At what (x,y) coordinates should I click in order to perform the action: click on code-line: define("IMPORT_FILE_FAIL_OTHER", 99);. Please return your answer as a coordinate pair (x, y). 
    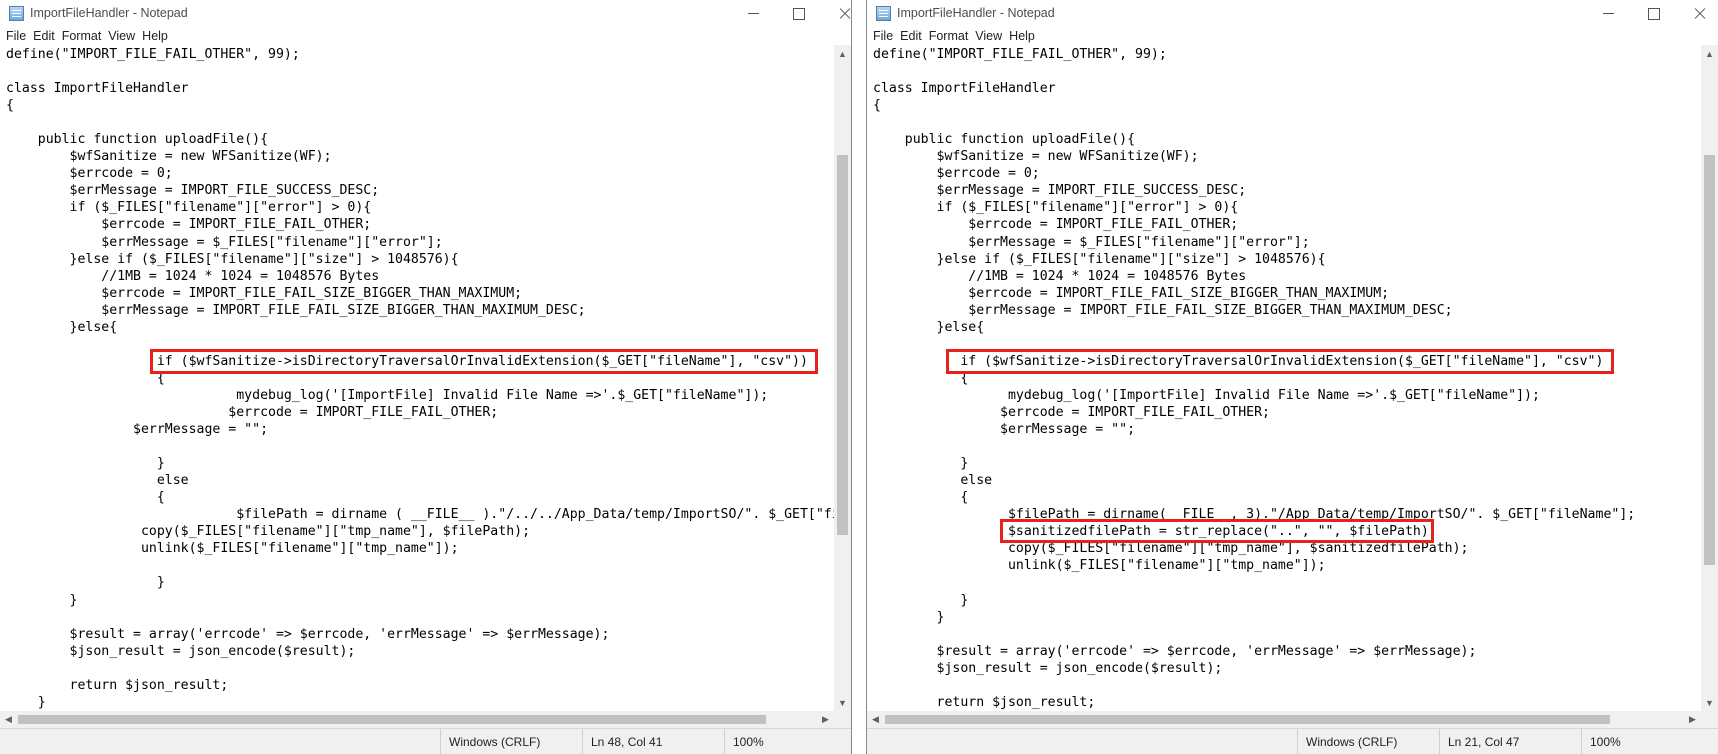
    Looking at the image, I should click on (153, 54).